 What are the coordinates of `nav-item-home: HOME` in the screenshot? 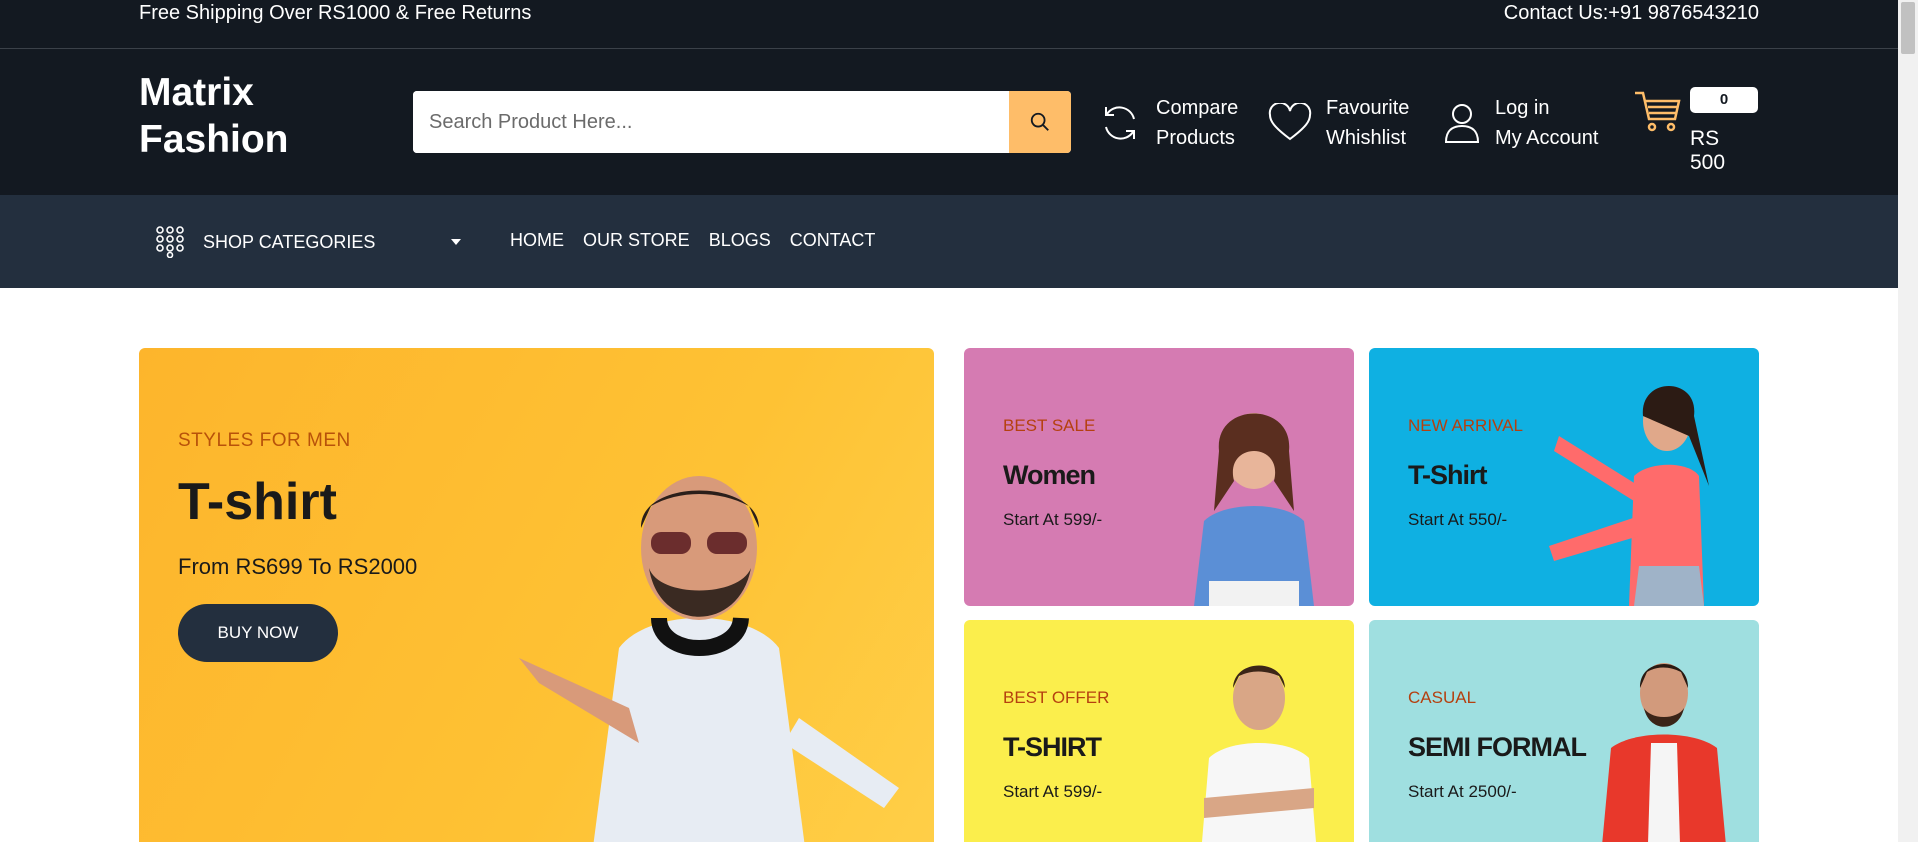 It's located at (537, 240).